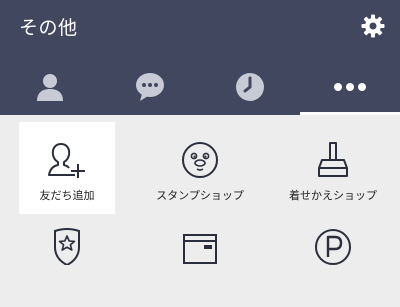 The width and height of the screenshot is (400, 307). I want to click on menu-item-label: 着せかえショップ, so click(333, 195).